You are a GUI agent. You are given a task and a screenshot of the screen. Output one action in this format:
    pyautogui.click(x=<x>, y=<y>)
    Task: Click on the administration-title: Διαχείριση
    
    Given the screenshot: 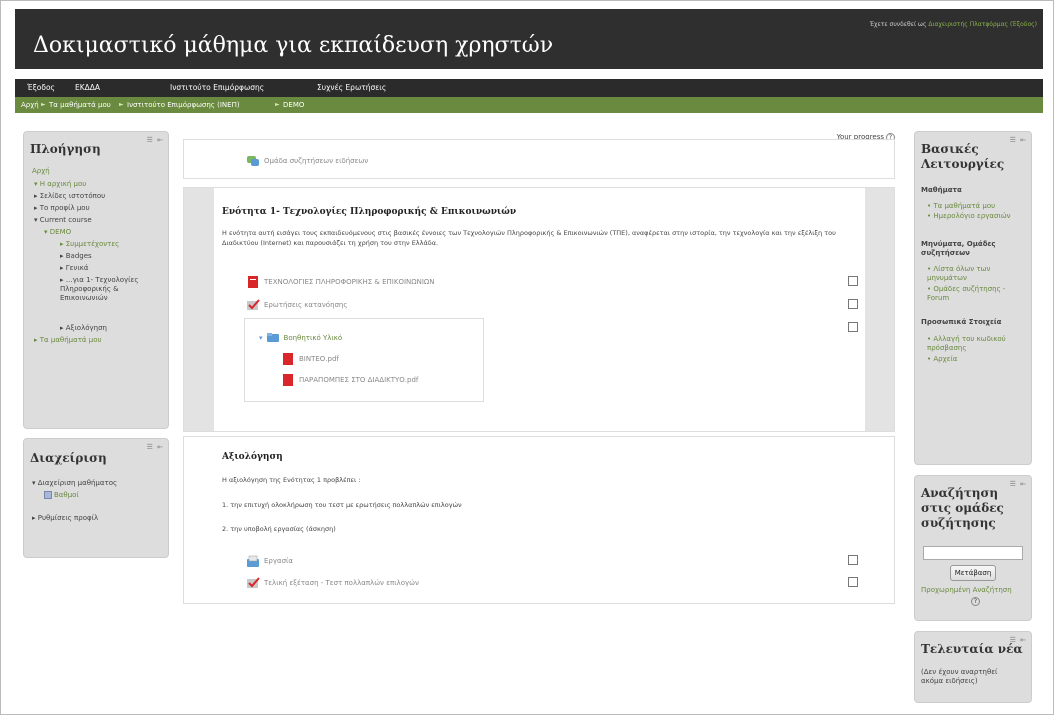 What is the action you would take?
    pyautogui.click(x=68, y=458)
    